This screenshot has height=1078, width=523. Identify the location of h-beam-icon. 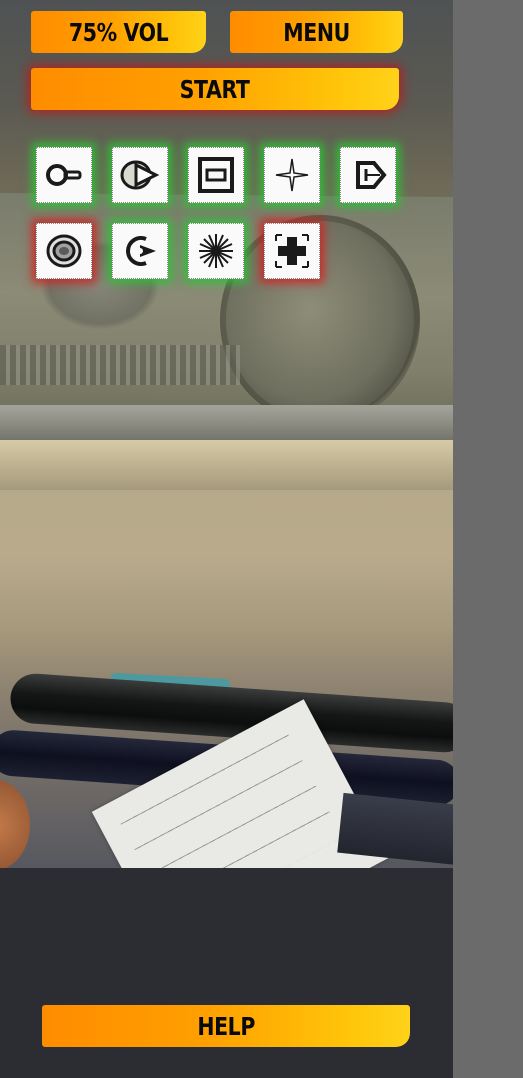
(216, 175).